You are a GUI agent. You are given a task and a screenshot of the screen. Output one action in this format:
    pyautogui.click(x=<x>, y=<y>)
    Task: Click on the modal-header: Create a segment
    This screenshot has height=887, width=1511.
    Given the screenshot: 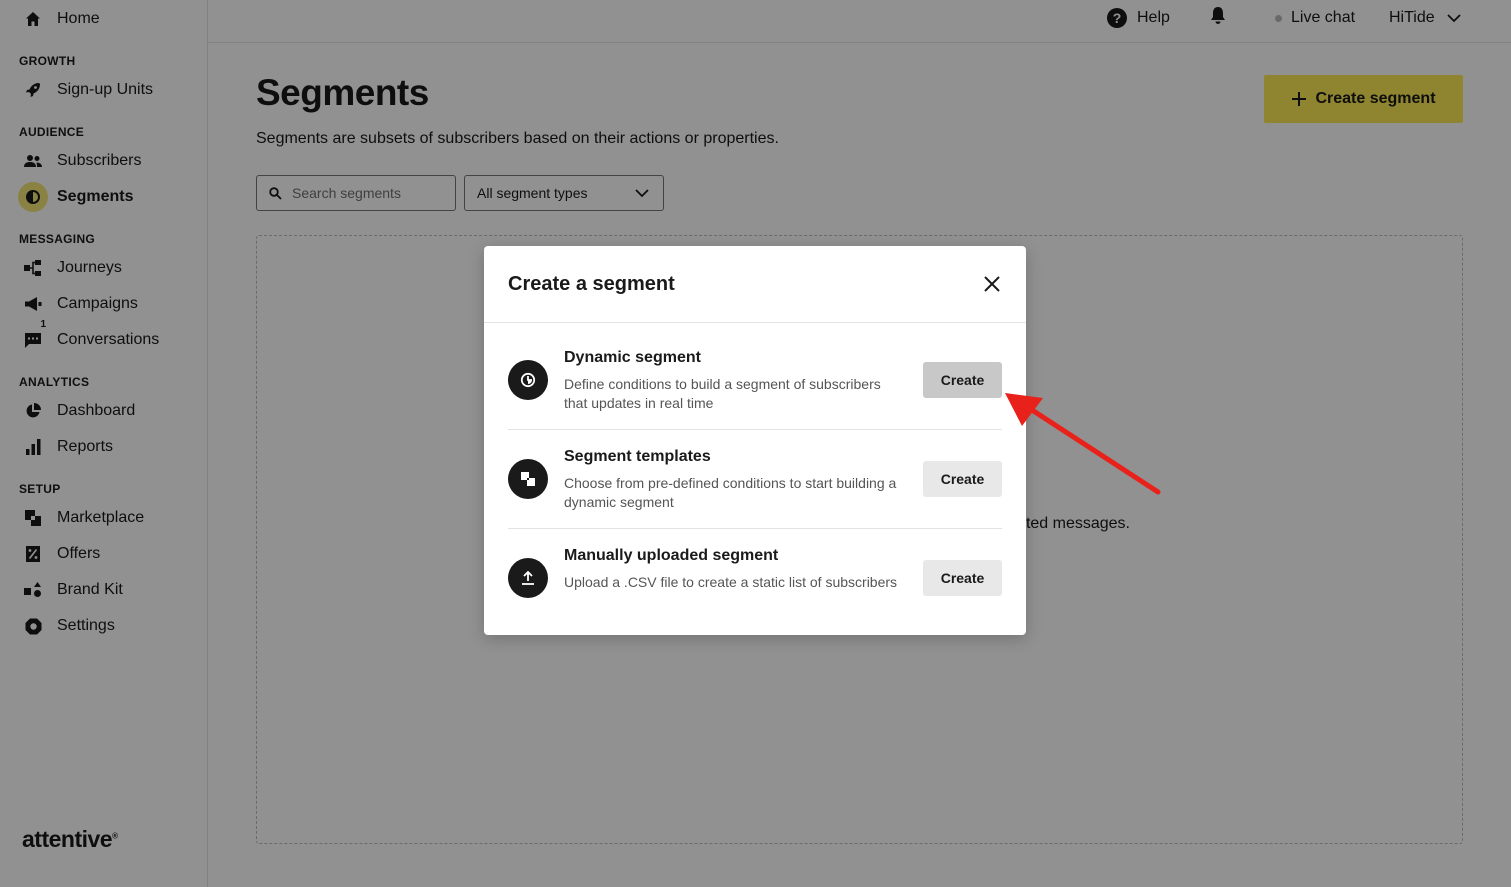 What is the action you would take?
    pyautogui.click(x=755, y=284)
    